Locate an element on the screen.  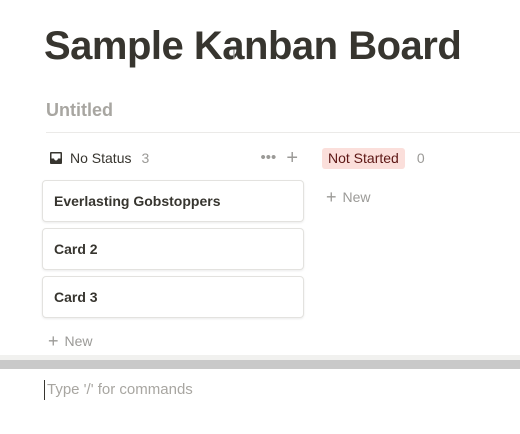
view-title: Untitled is located at coordinates (79, 110).